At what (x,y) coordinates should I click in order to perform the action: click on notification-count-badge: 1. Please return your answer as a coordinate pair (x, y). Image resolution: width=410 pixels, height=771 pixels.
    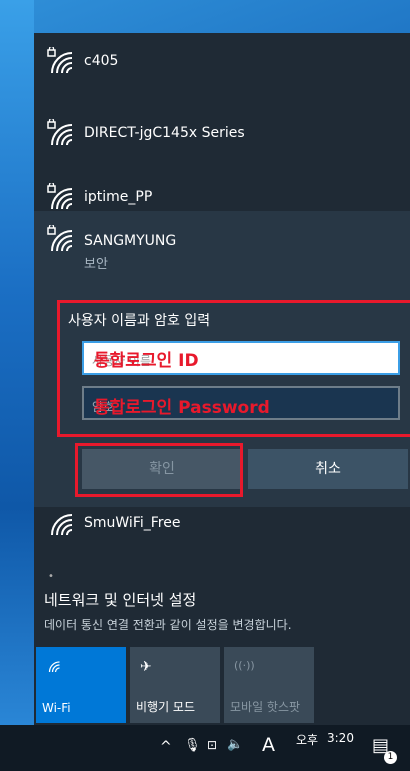
    Looking at the image, I should click on (390, 757).